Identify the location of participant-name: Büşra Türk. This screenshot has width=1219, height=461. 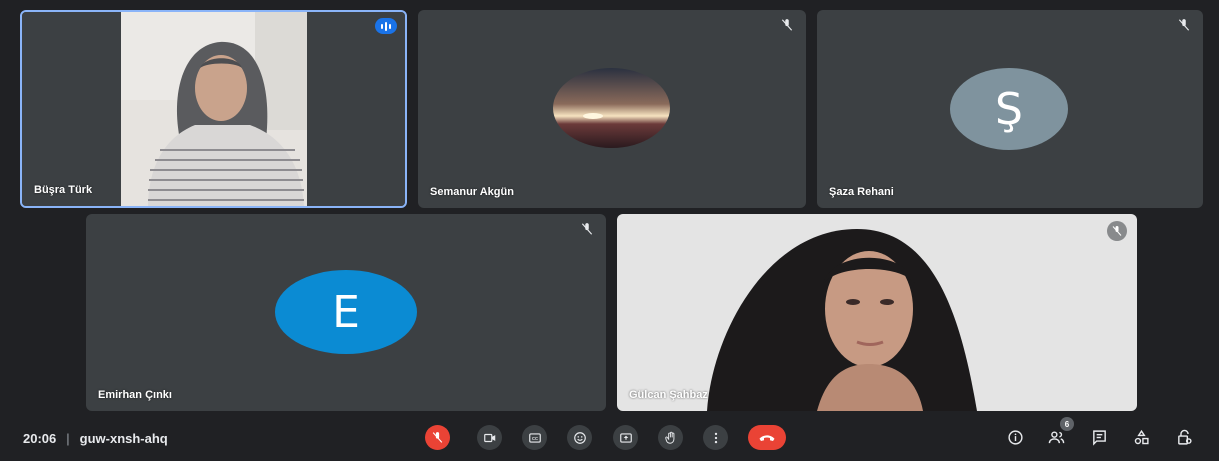
(63, 190).